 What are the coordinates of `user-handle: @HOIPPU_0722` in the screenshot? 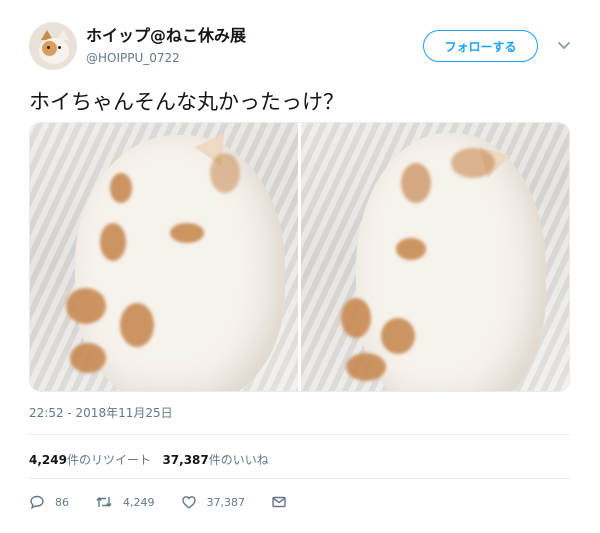 It's located at (166, 58).